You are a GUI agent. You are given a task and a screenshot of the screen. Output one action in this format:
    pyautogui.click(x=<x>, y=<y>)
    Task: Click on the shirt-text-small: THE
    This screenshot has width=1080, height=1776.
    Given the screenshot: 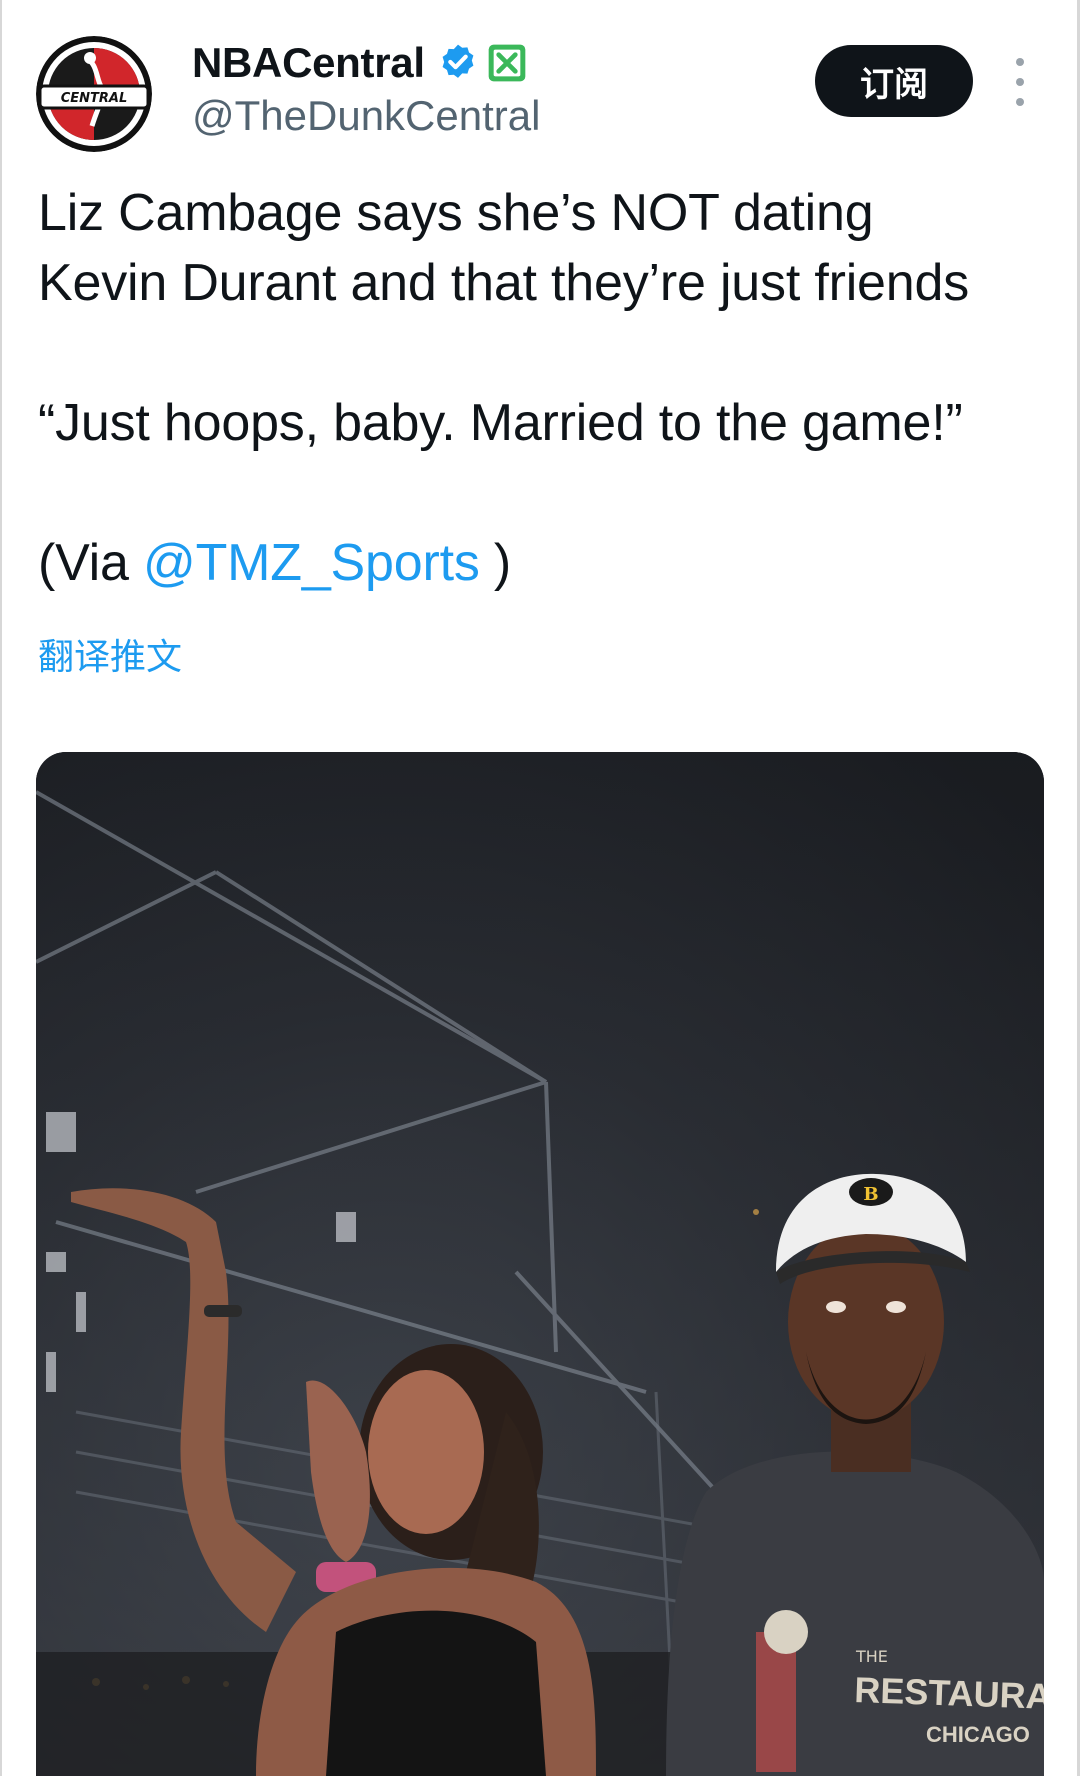 What is the action you would take?
    pyautogui.click(x=871, y=1656)
    